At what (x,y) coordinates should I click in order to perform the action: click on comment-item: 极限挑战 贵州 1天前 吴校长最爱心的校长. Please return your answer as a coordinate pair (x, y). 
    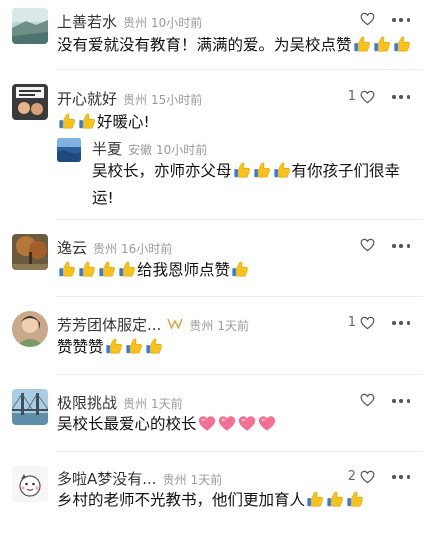
    Looking at the image, I should click on (211, 413).